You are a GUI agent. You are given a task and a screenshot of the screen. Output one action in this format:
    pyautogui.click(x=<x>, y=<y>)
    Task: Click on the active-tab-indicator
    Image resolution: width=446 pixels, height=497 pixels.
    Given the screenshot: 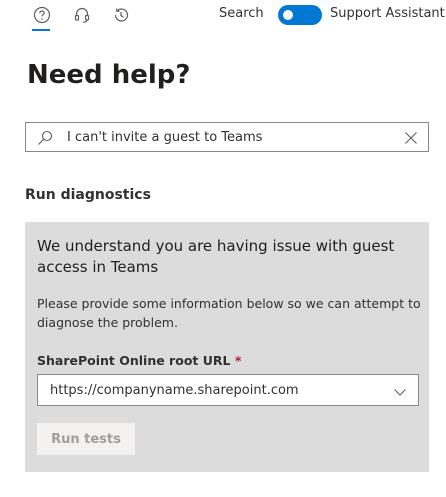 What is the action you would take?
    pyautogui.click(x=41, y=30)
    